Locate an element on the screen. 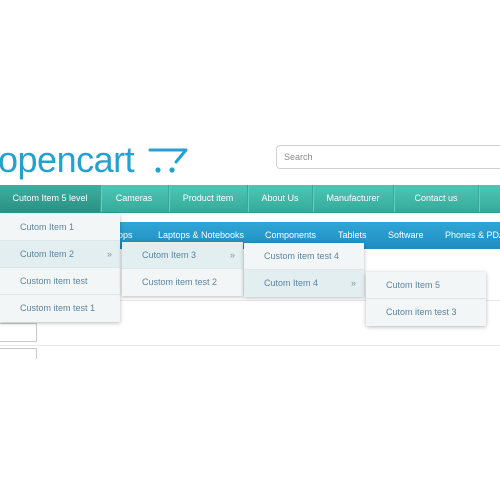 Image resolution: width=500 pixels, height=500 pixels. top-menu-item-manufacturer: Manufacturer is located at coordinates (353, 198).